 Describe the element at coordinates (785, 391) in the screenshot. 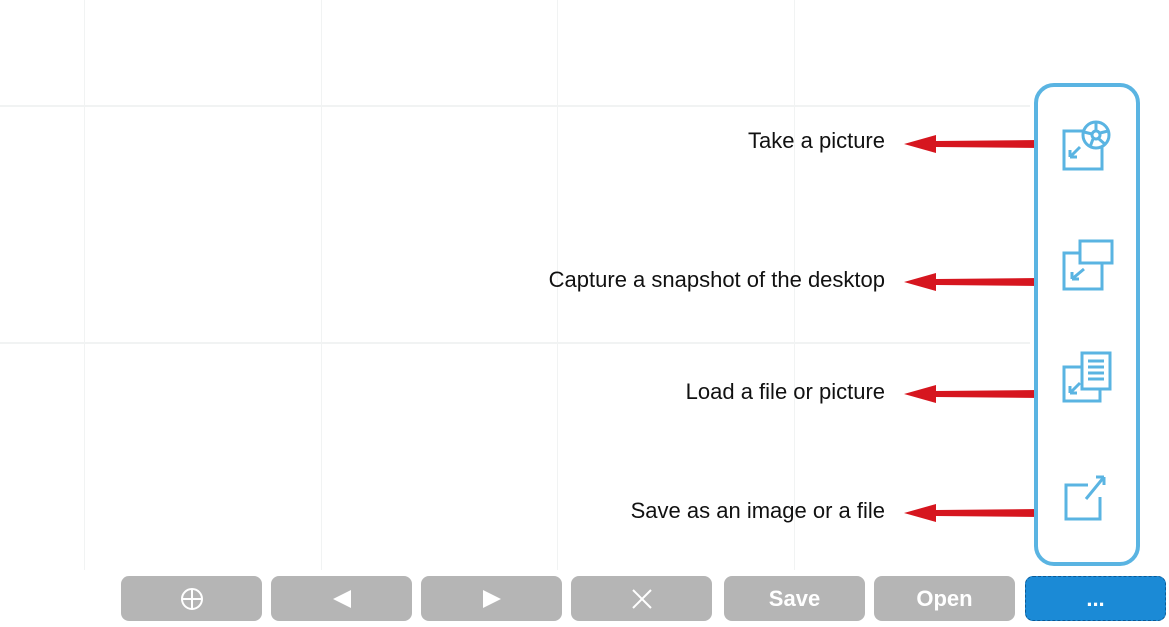

I see `callout-load-file: Load a file or picture` at that location.